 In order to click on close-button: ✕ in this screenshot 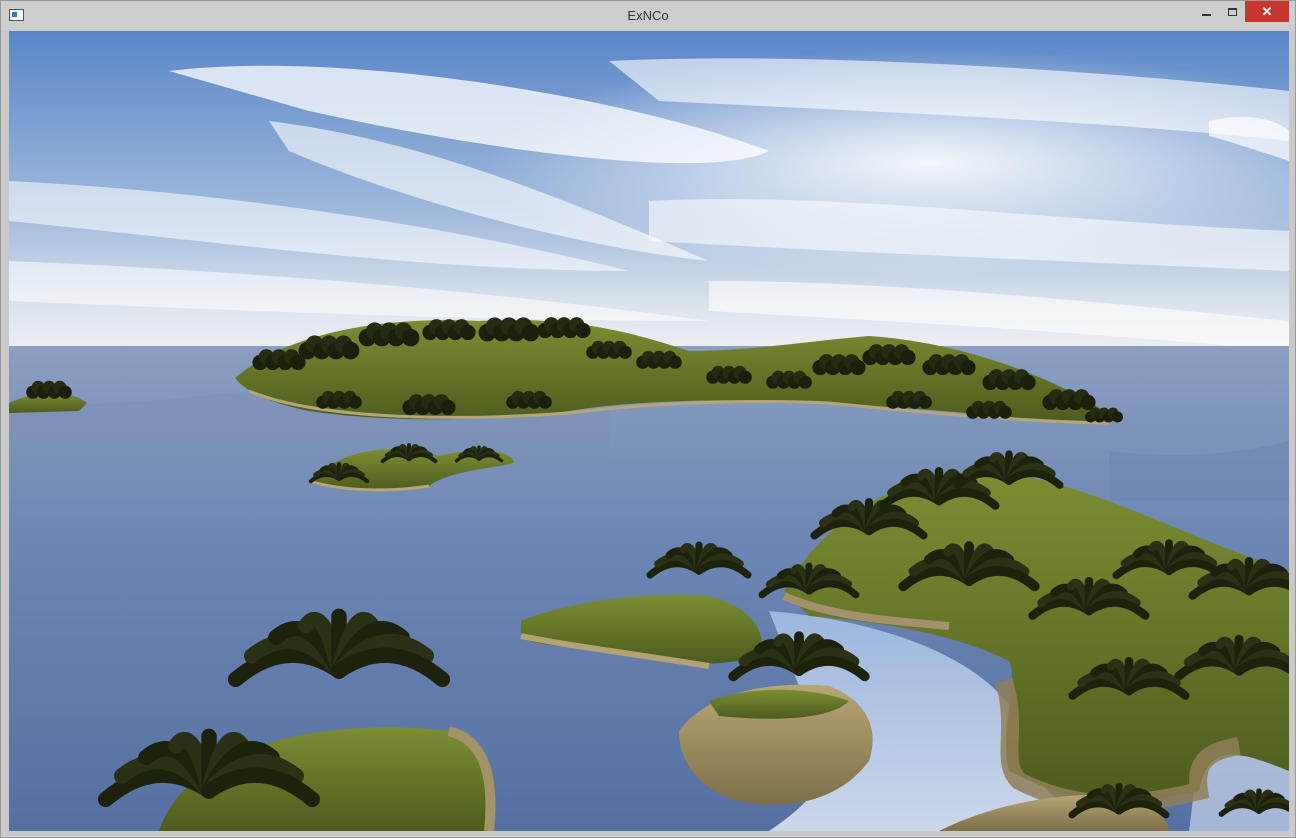, I will do `click(1267, 11)`.